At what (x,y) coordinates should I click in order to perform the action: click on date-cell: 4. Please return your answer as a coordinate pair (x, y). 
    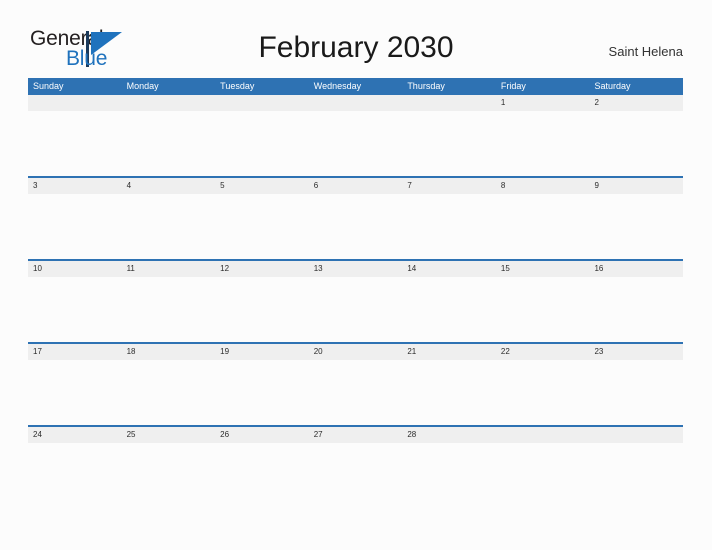
    Looking at the image, I should click on (169, 186).